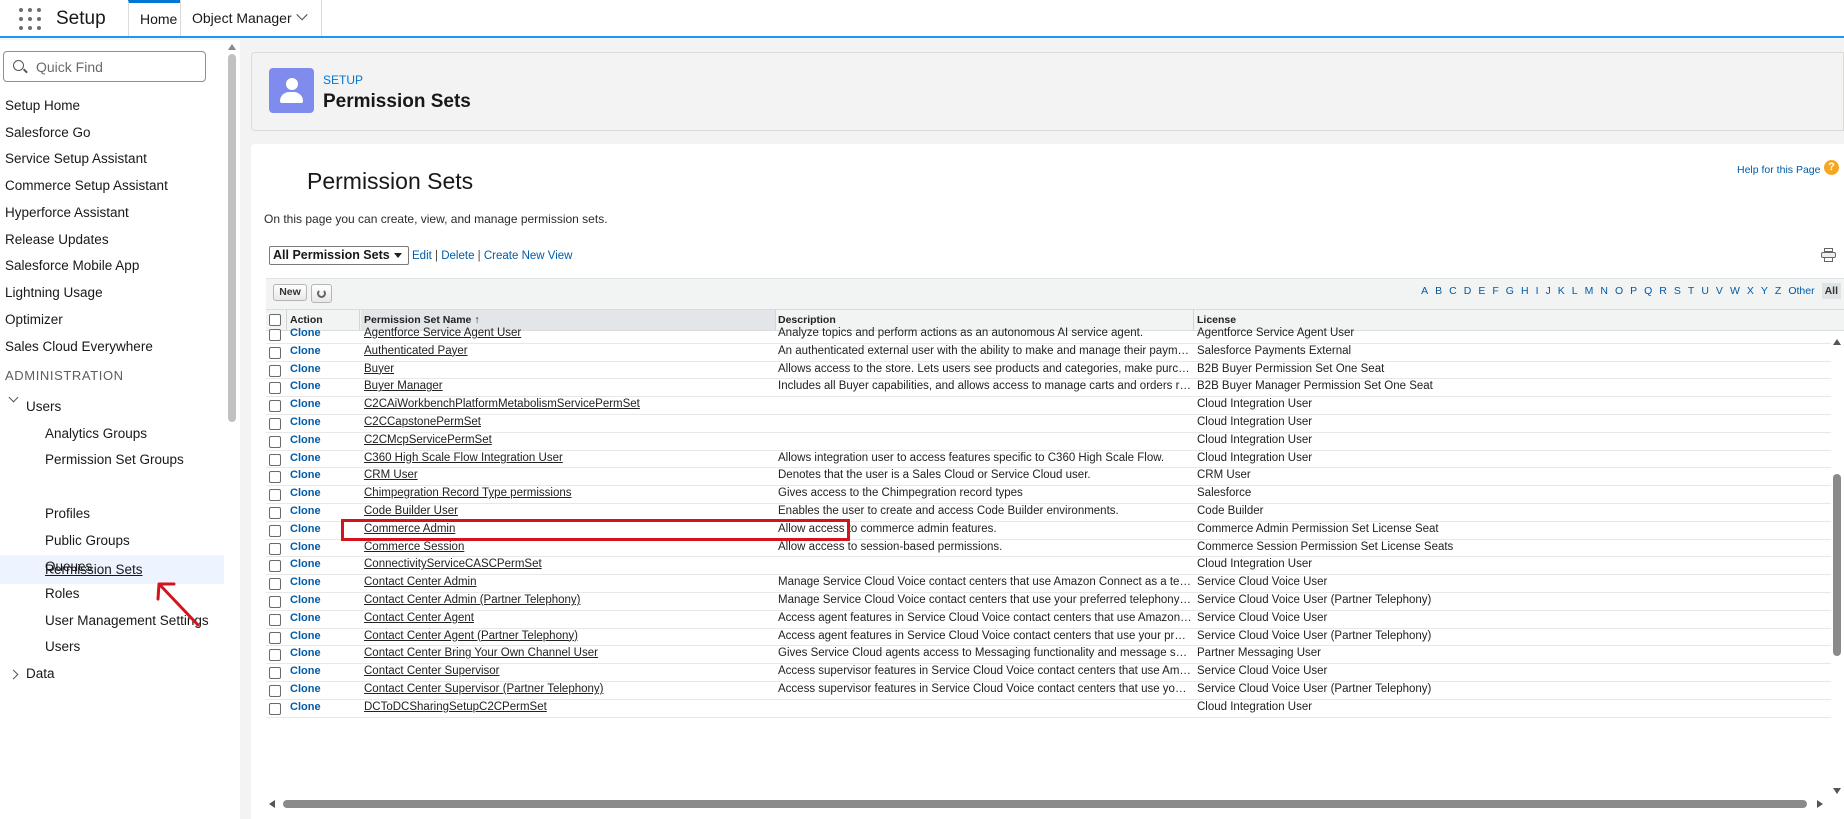  I want to click on permission-set-name-link: C2CMcpServicePermSet, so click(569, 440).